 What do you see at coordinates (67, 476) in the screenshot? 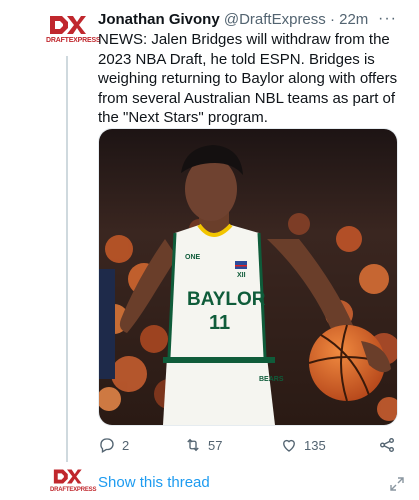
I see `draftexpress-logo-small` at bounding box center [67, 476].